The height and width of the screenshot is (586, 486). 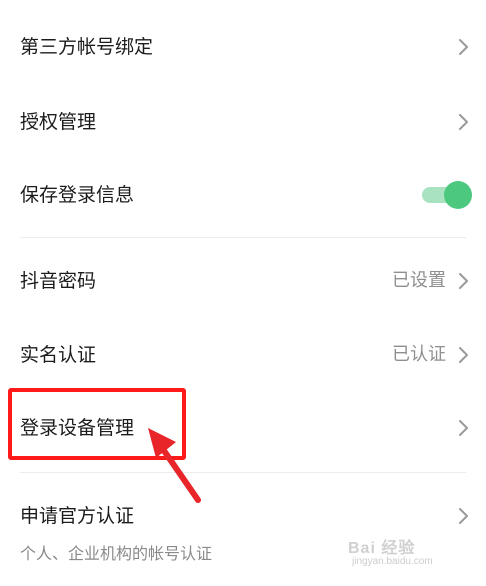 I want to click on authorization-management-item: 授权管理, so click(x=243, y=122).